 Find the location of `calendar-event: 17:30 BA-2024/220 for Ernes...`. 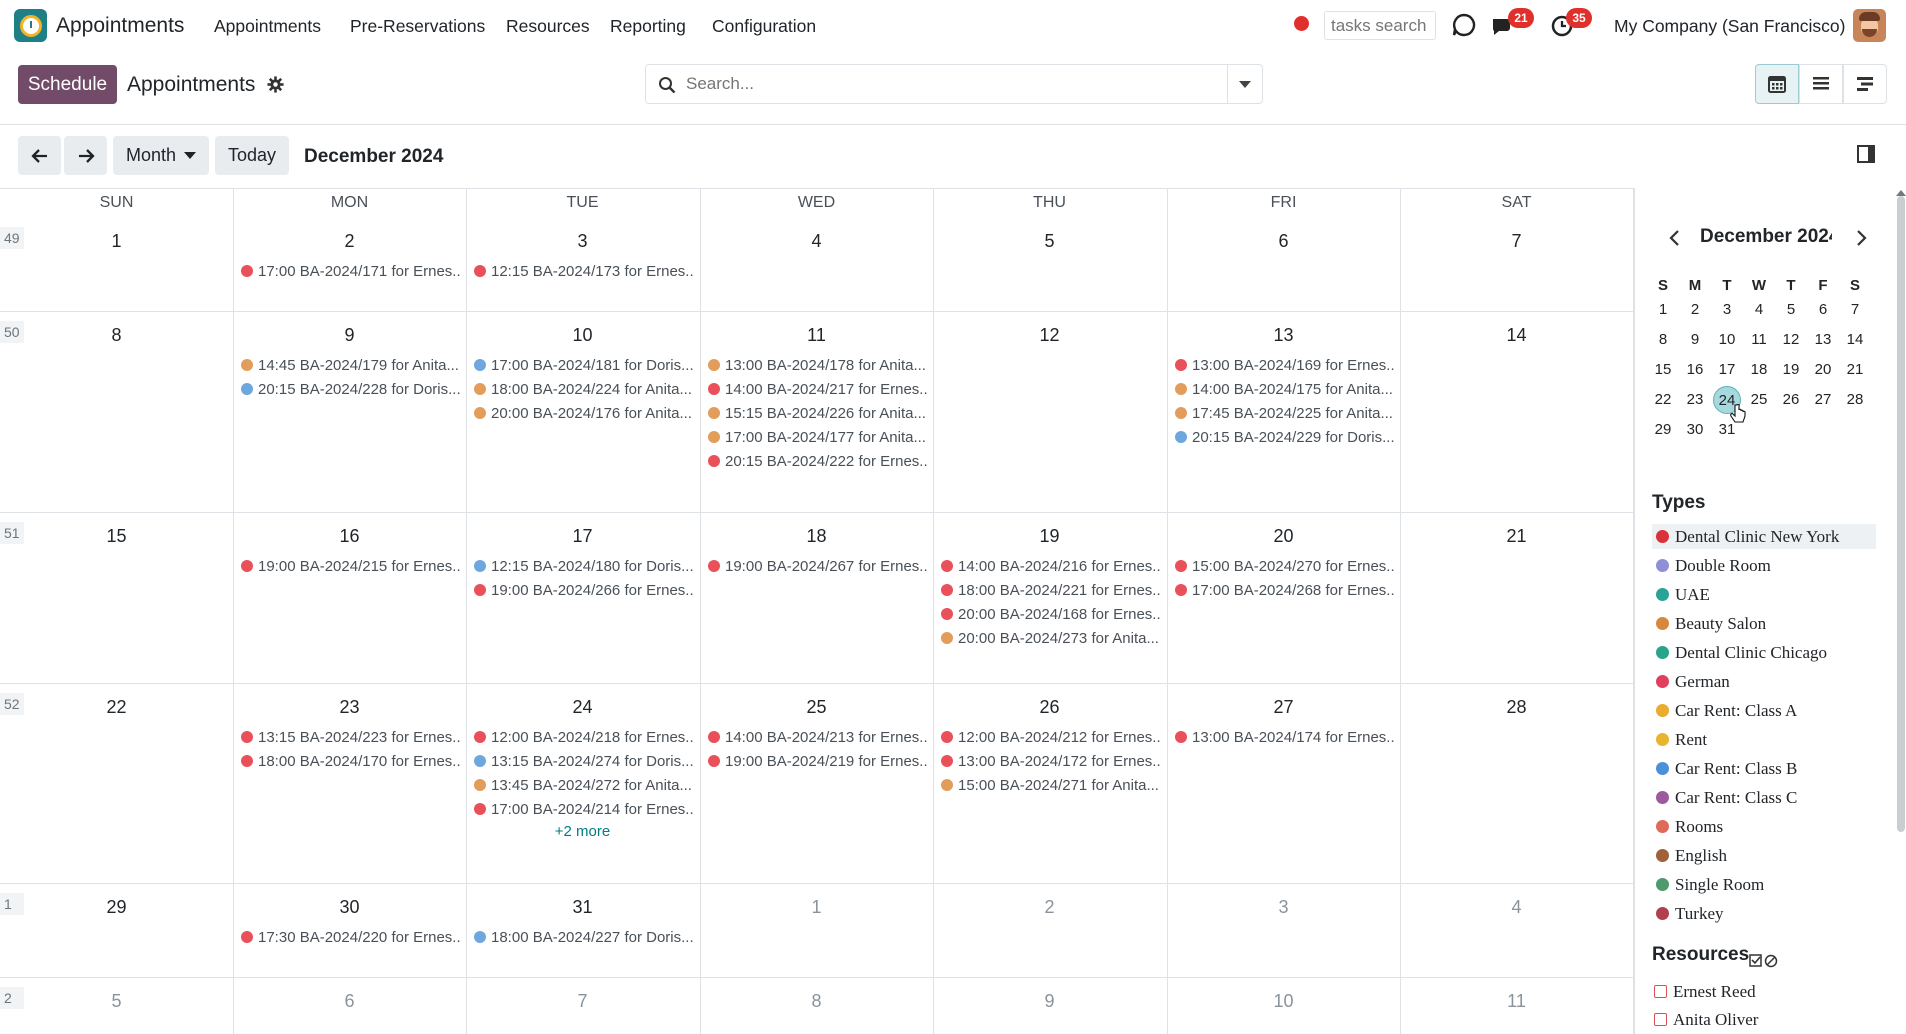

calendar-event: 17:30 BA-2024/220 for Ernes... is located at coordinates (351, 939).